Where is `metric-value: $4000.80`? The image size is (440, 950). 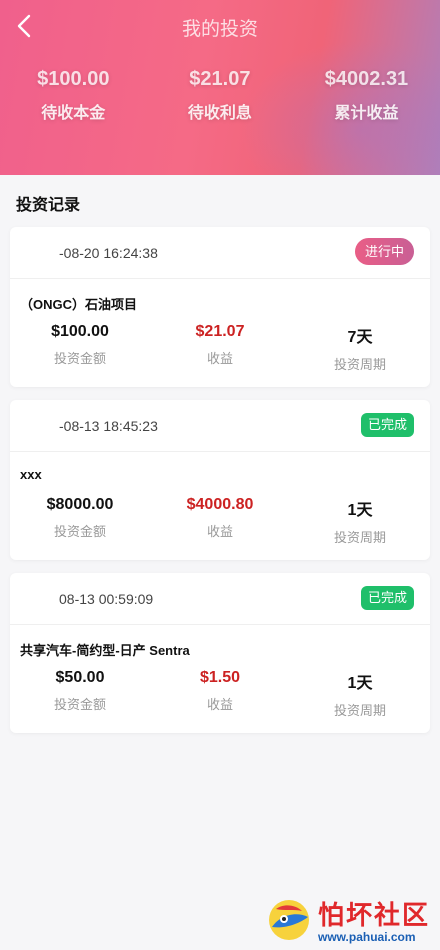
metric-value: $4000.80 is located at coordinates (220, 504).